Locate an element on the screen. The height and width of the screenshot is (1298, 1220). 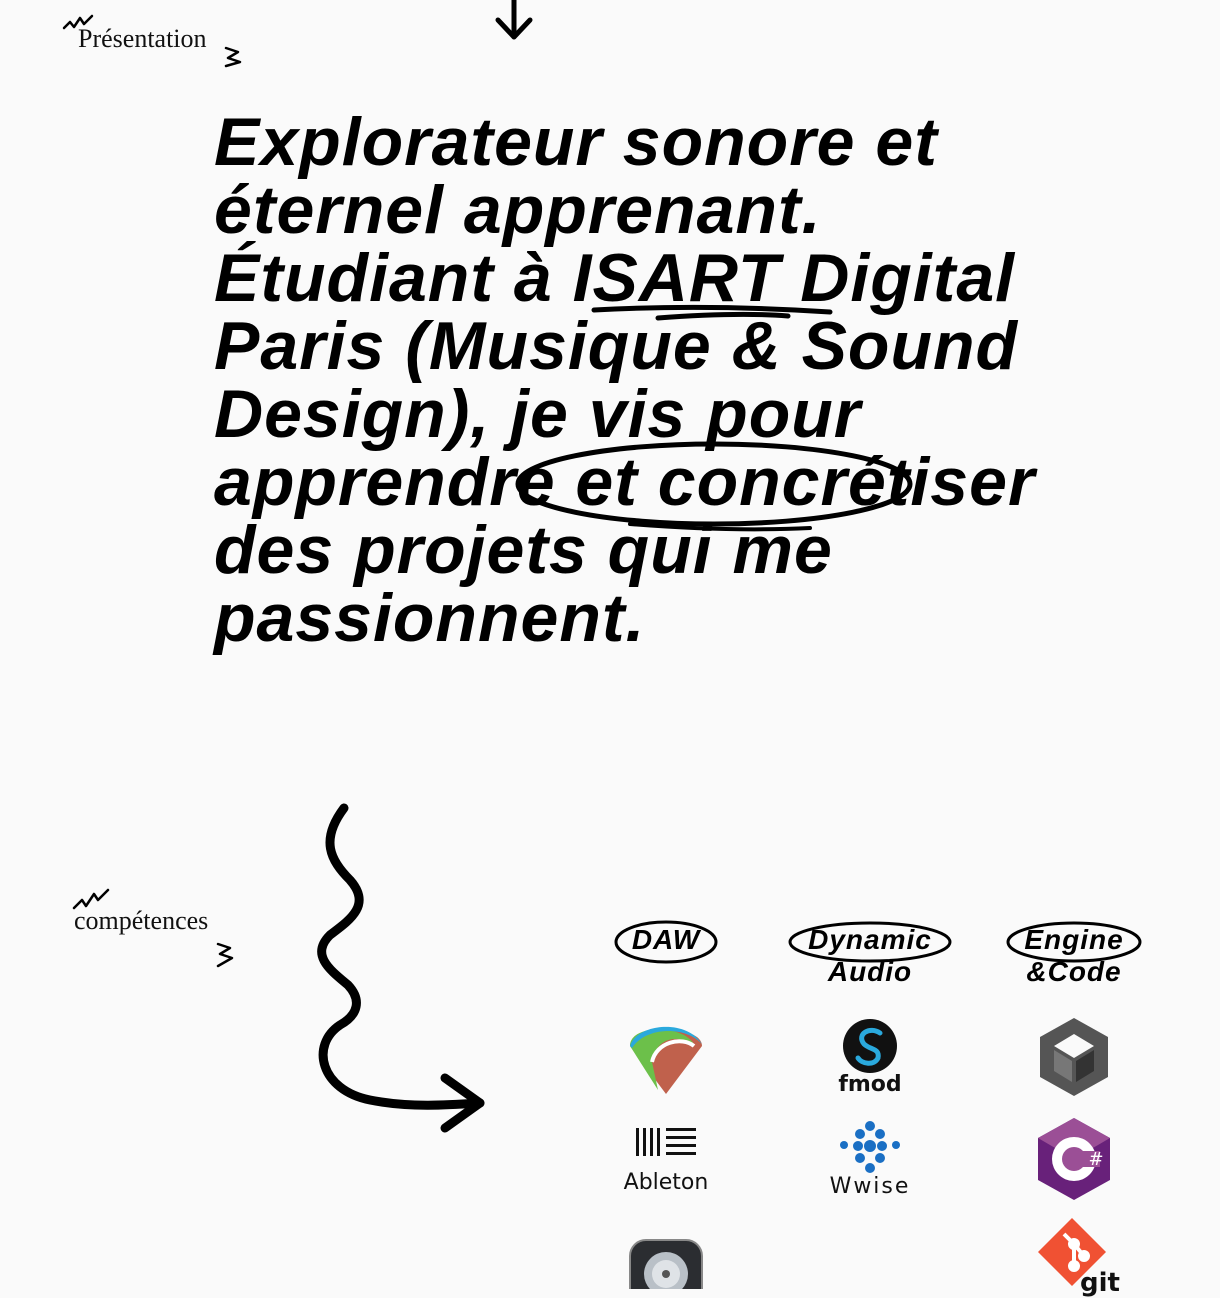
isart-underline-scribble is located at coordinates (712, 312).